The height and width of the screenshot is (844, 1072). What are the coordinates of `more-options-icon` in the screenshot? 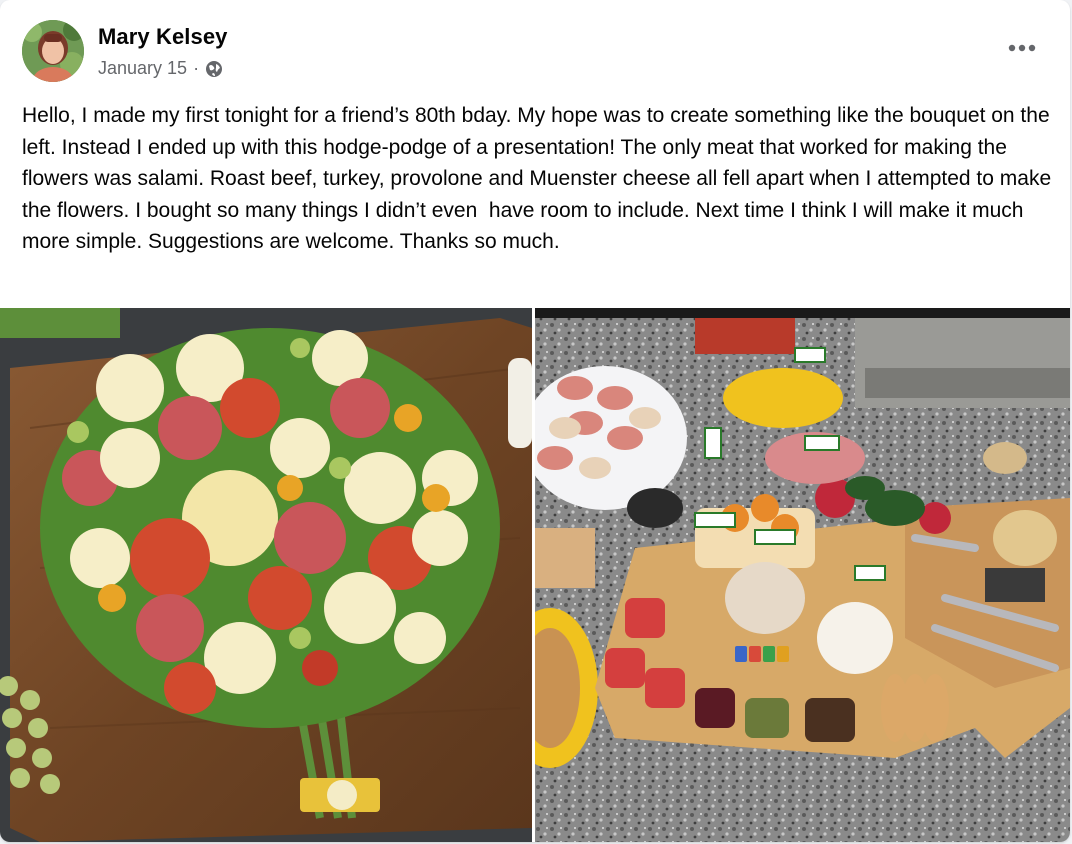 It's located at (1022, 48).